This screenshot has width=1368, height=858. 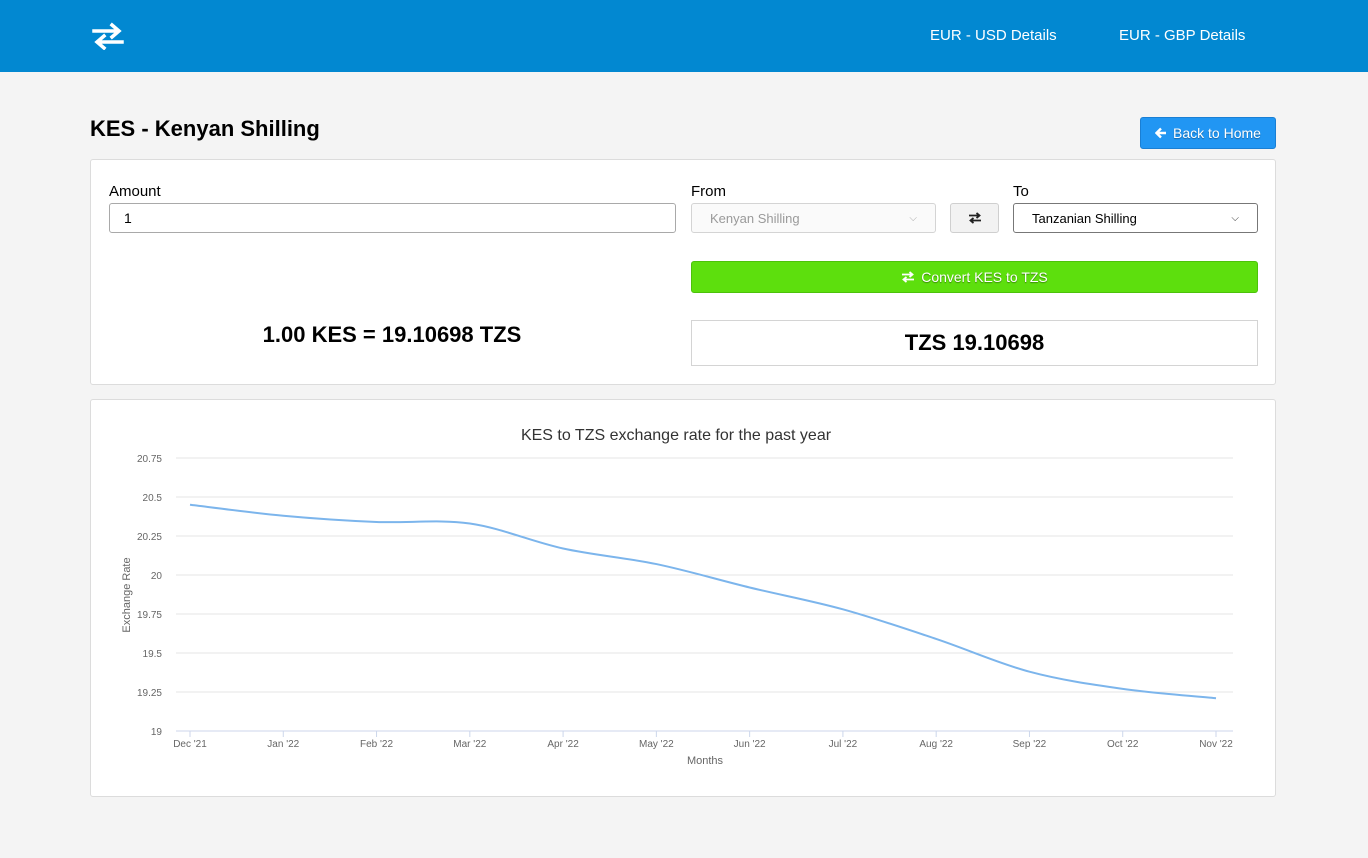 I want to click on nav-link-eur-gbp: EUR - GBP Details, so click(x=1182, y=35).